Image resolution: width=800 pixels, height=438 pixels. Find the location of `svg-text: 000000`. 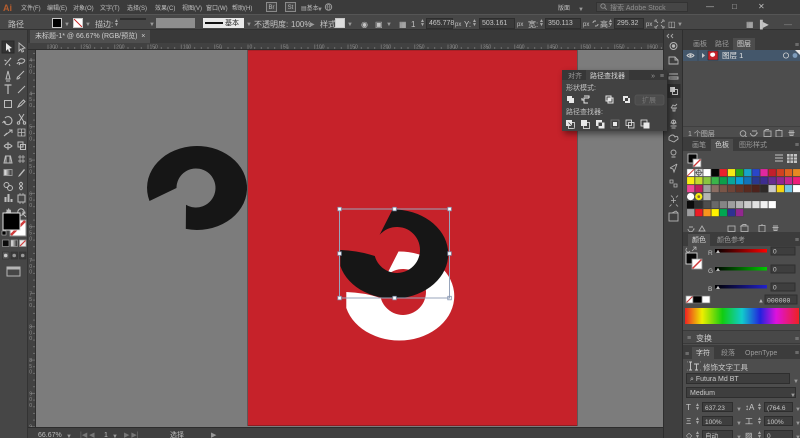

svg-text: 000000 is located at coordinates (779, 301).